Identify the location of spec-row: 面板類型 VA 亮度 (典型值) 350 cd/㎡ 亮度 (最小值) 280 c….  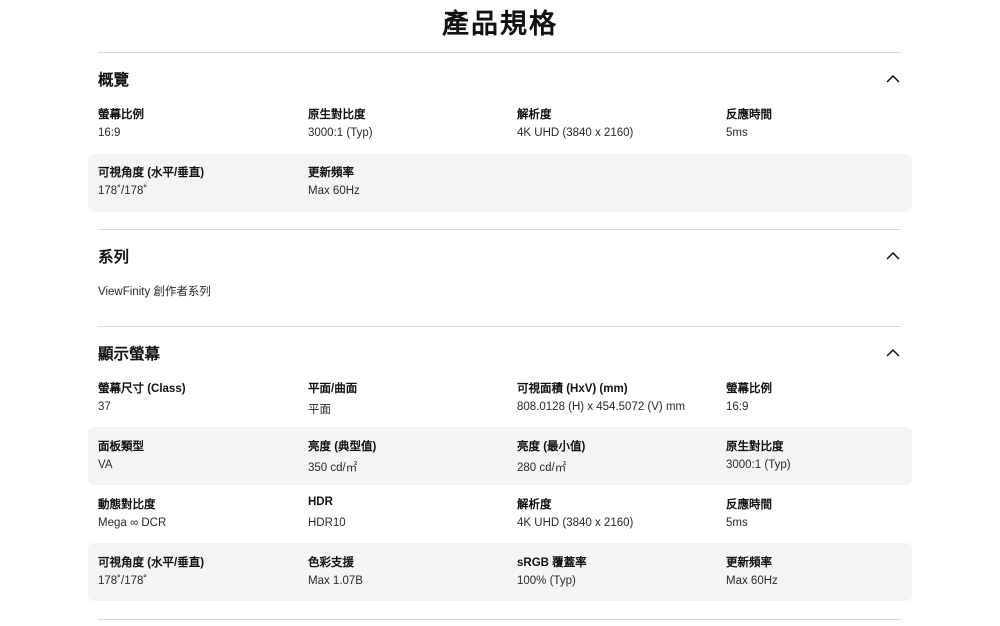
(500, 456).